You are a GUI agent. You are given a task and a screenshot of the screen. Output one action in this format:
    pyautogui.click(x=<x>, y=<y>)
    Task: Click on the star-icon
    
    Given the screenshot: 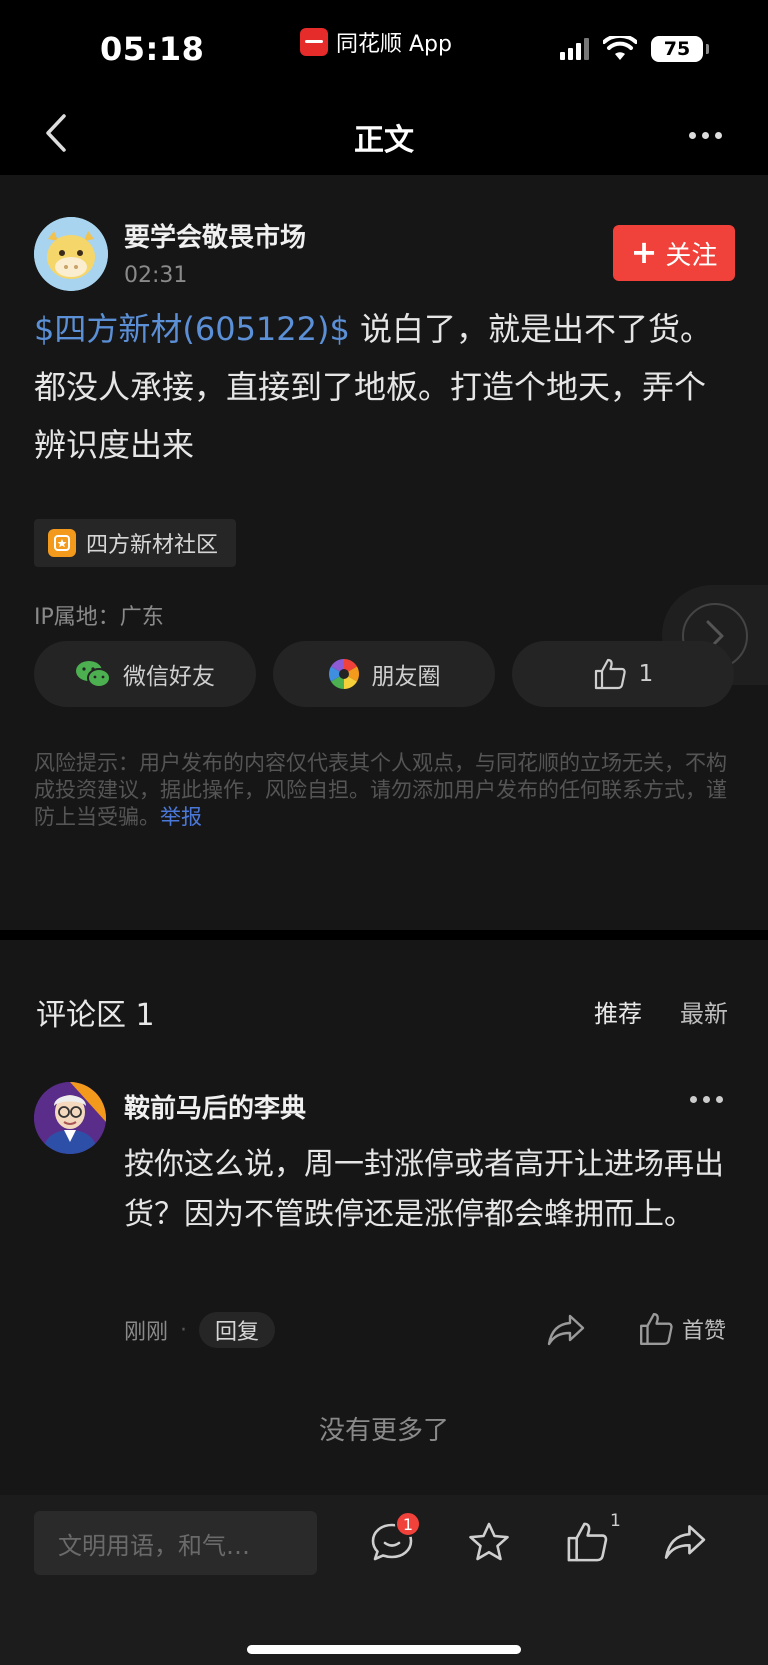 What is the action you would take?
    pyautogui.click(x=489, y=1541)
    